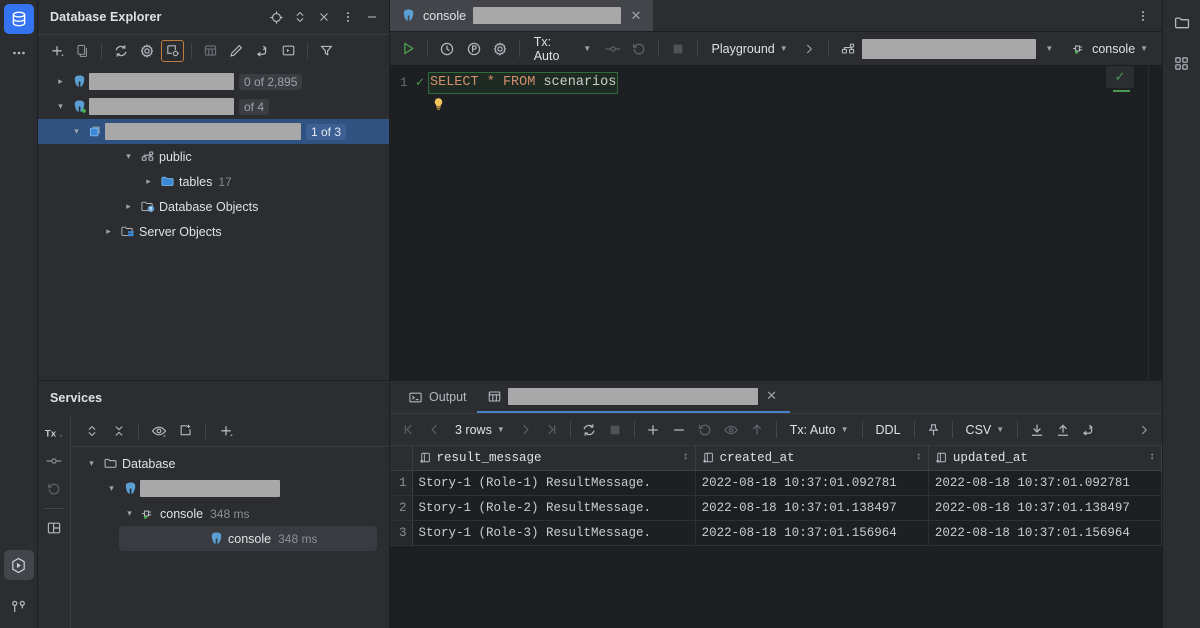 This screenshot has width=1200, height=628. Describe the element at coordinates (326, 51) in the screenshot. I see `filter-funnel-icon` at that location.